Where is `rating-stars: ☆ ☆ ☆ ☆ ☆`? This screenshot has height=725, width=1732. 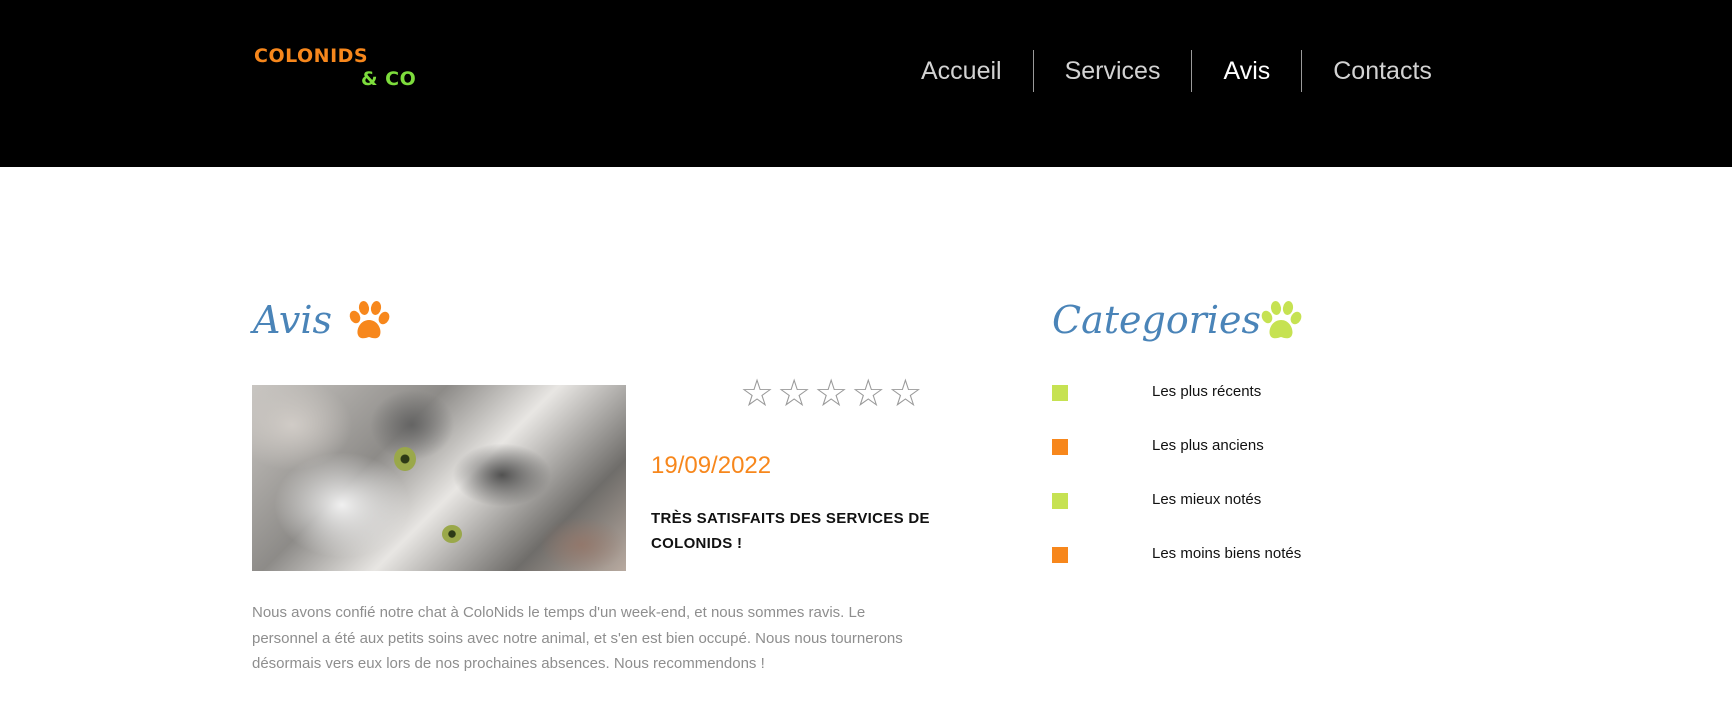
rating-stars: ☆ ☆ ☆ ☆ ☆ is located at coordinates (831, 394).